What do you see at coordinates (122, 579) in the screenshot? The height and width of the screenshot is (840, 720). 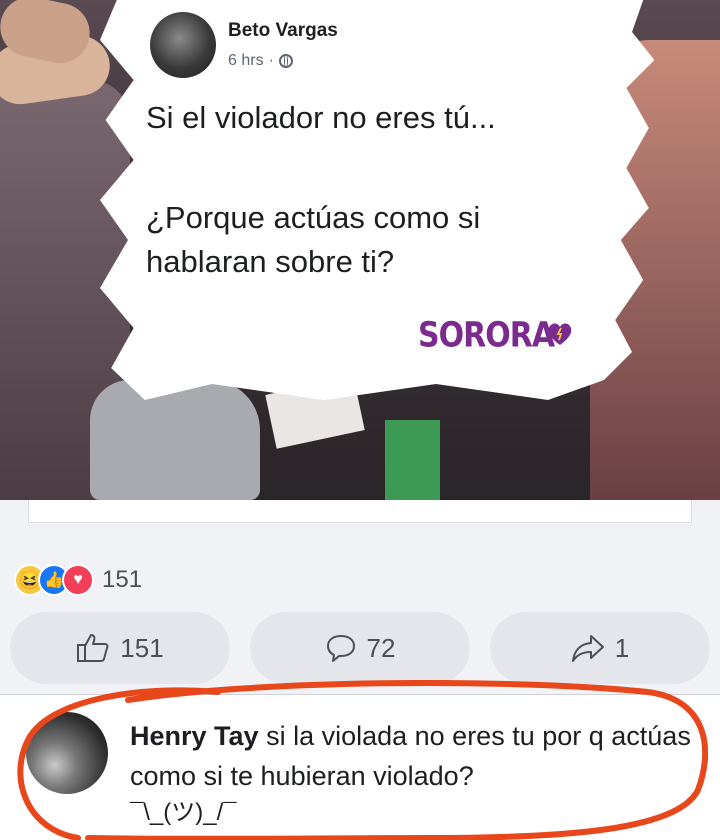 I see `reactions-count: 151` at bounding box center [122, 579].